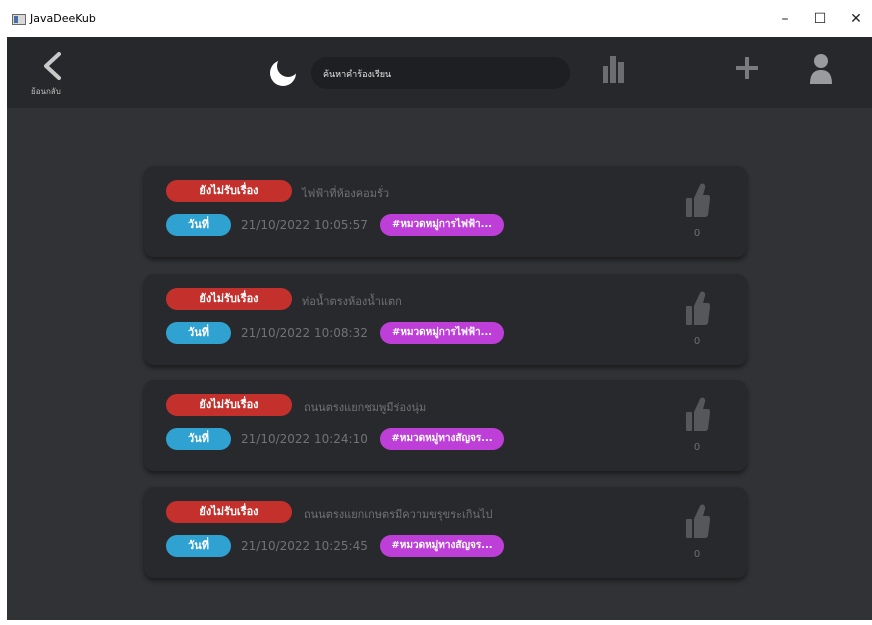 This screenshot has height=625, width=872. What do you see at coordinates (820, 18) in the screenshot?
I see `maximize-button: ☐` at bounding box center [820, 18].